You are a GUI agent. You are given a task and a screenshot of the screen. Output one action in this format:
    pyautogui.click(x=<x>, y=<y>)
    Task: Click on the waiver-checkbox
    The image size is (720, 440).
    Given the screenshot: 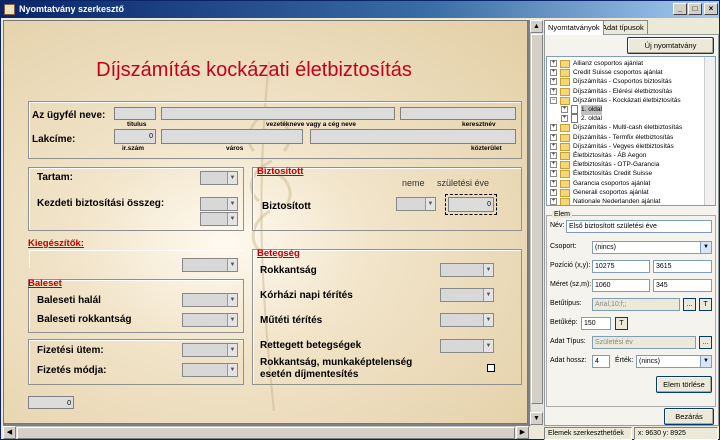 What is the action you would take?
    pyautogui.click(x=491, y=368)
    